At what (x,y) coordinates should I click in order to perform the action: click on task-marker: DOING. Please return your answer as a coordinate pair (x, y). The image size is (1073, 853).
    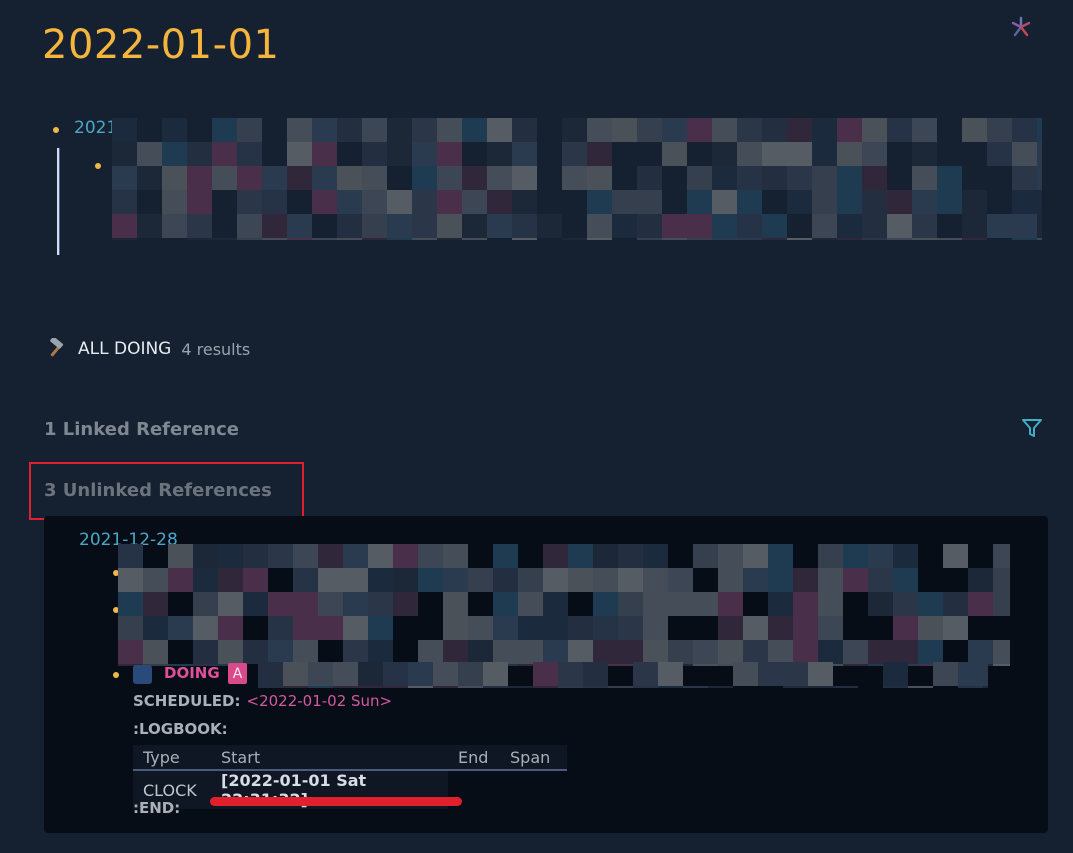
    Looking at the image, I should click on (192, 673).